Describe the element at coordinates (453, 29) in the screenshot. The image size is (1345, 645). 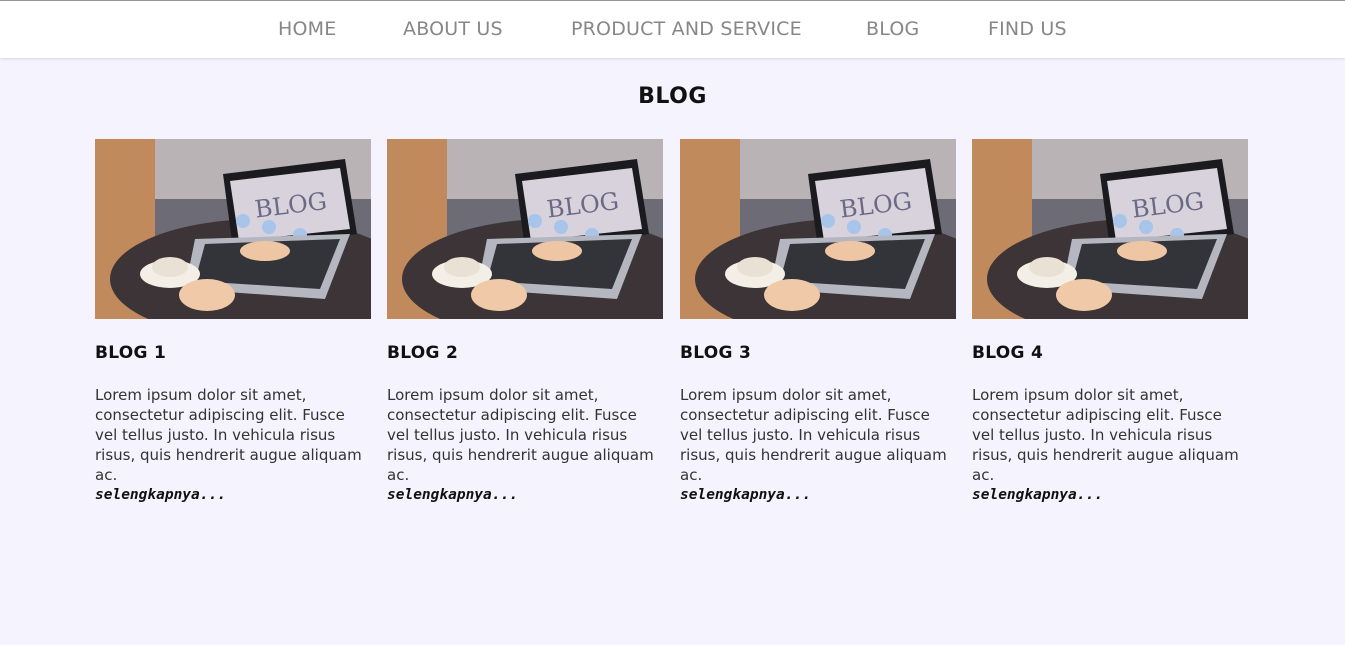
I see `nav-about-us: ABOUT US` at that location.